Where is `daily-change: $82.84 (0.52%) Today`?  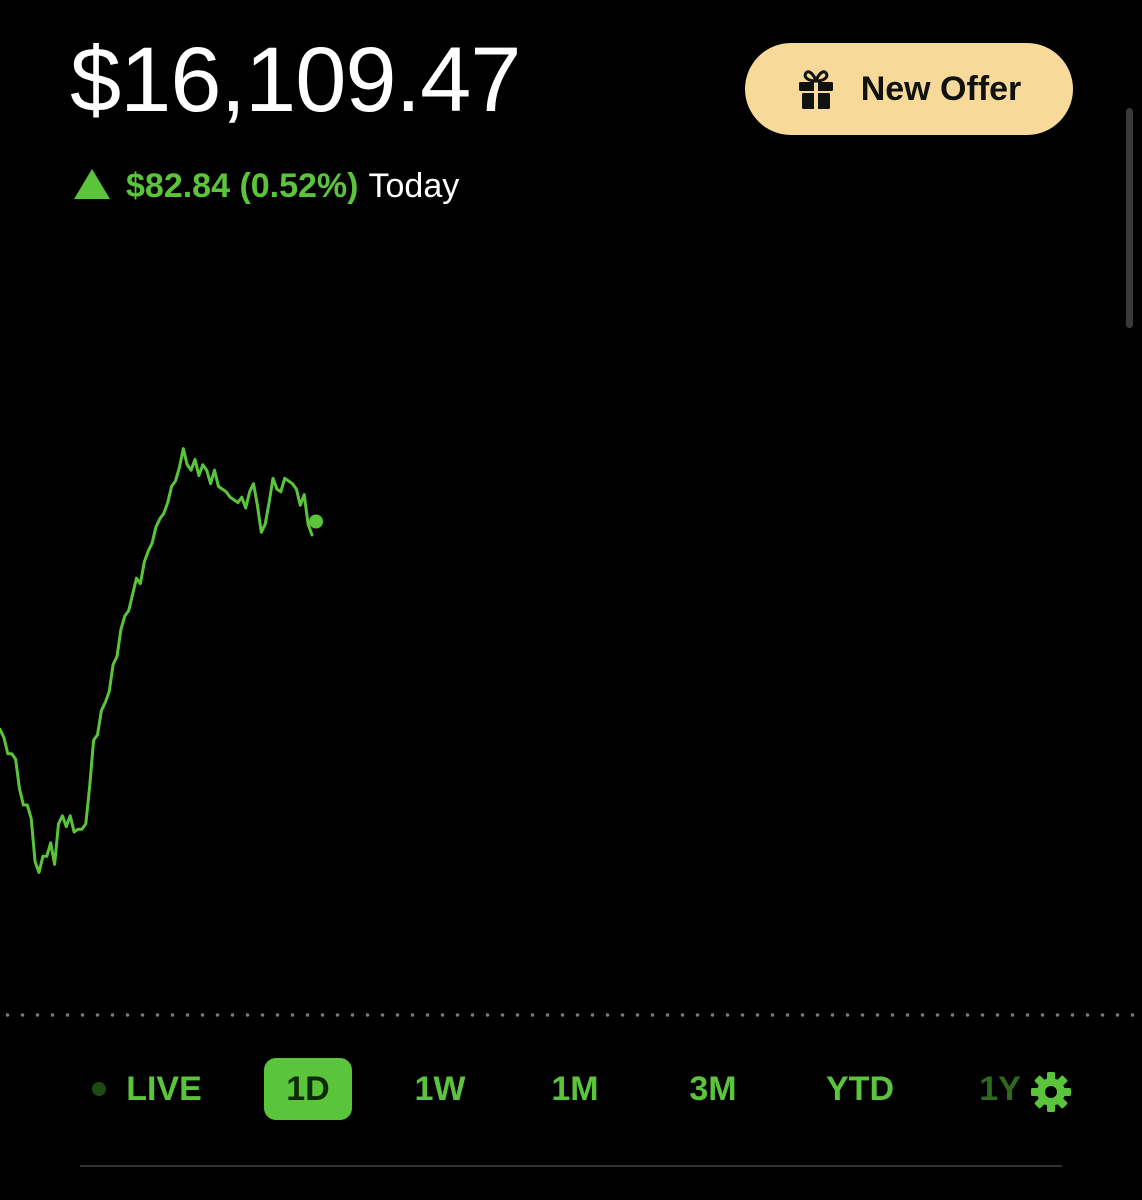
daily-change: $82.84 (0.52%) Today is located at coordinates (266, 186).